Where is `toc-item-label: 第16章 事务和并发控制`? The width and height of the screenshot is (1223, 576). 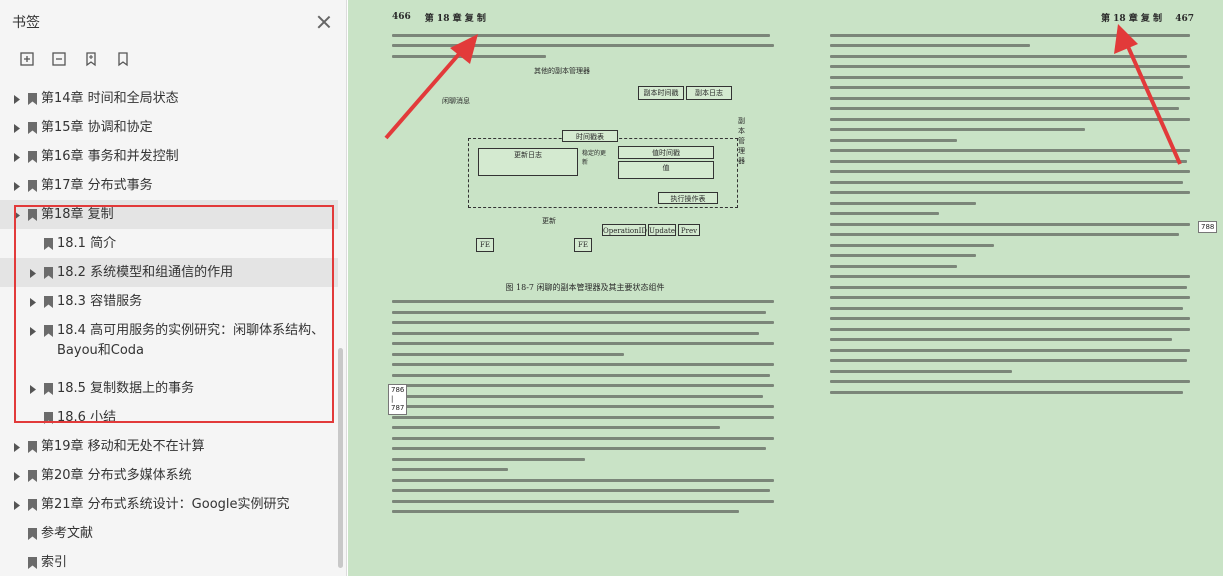
toc-item-label: 第16章 事务和并发控制 is located at coordinates (110, 156).